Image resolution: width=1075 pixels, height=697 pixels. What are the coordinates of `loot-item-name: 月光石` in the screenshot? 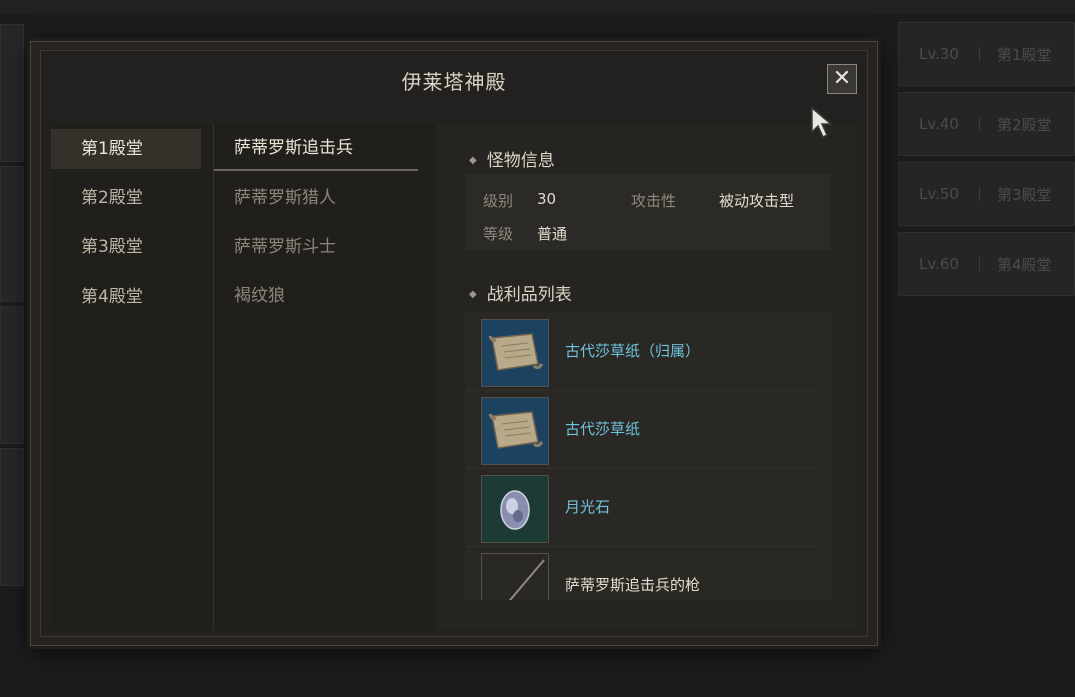 It's located at (588, 507).